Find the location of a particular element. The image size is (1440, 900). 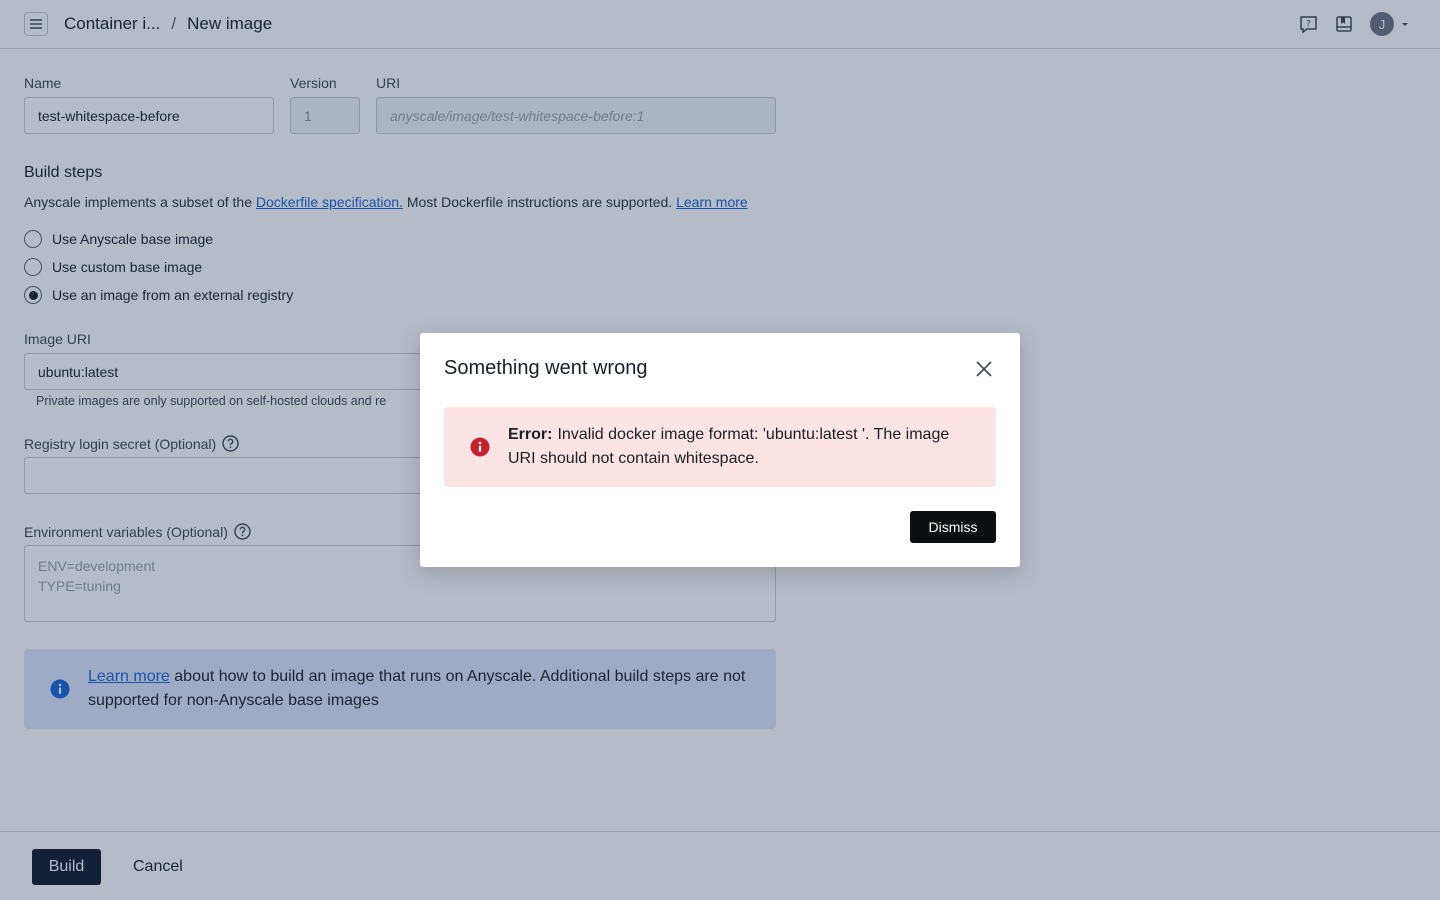

close-icon is located at coordinates (984, 369).